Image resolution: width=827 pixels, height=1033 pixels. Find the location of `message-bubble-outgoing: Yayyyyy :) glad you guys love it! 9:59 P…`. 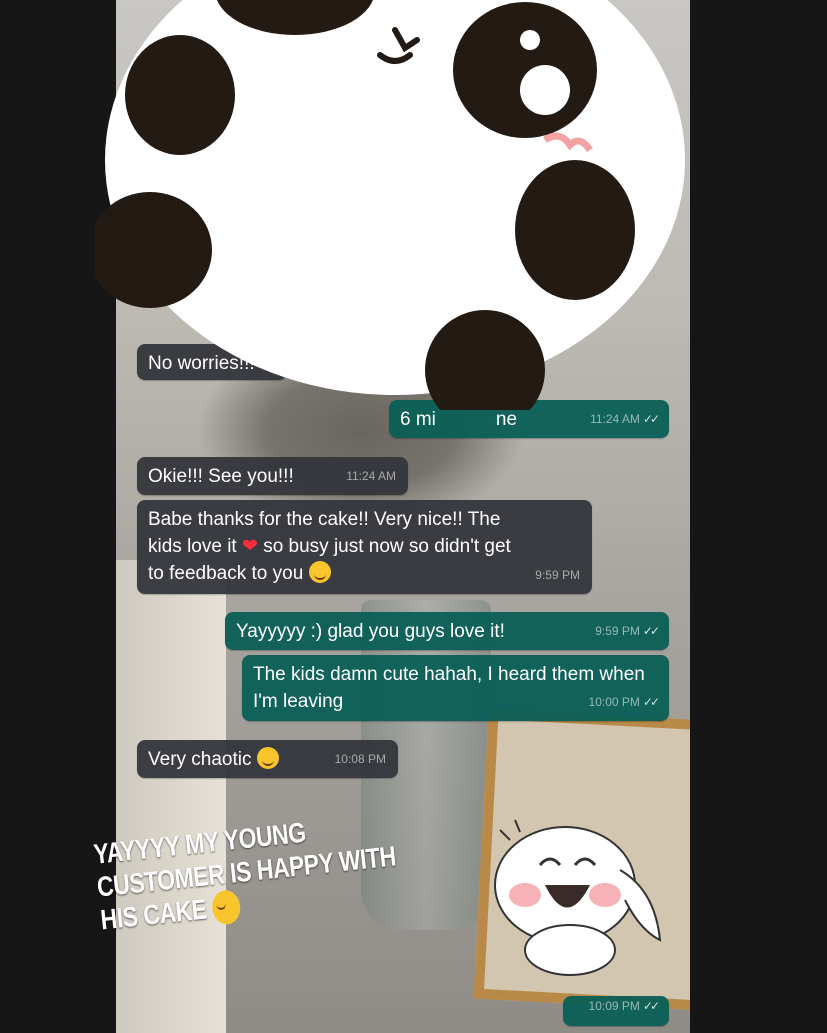

message-bubble-outgoing: Yayyyyy :) glad you guys love it! 9:59 P… is located at coordinates (447, 631).